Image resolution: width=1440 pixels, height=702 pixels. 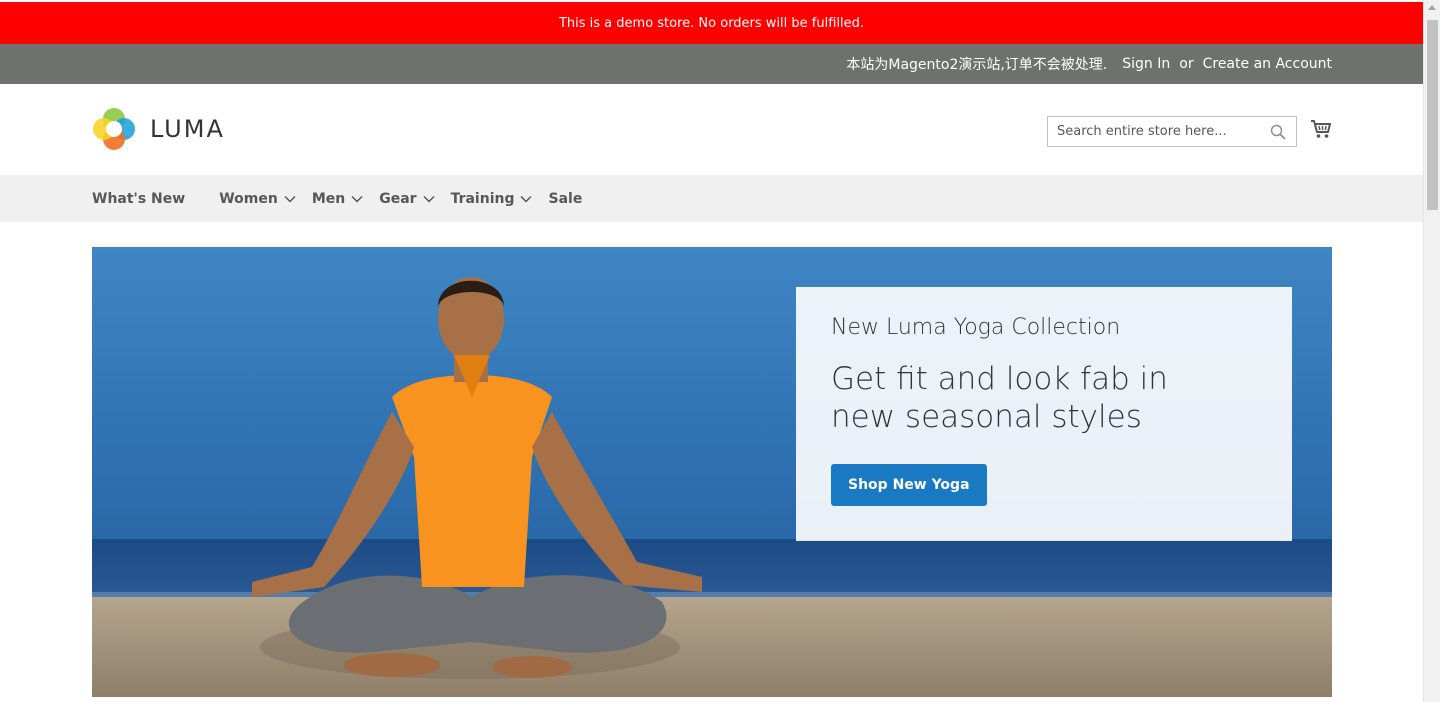 I want to click on sign-in-link: Sign In, so click(x=1146, y=64).